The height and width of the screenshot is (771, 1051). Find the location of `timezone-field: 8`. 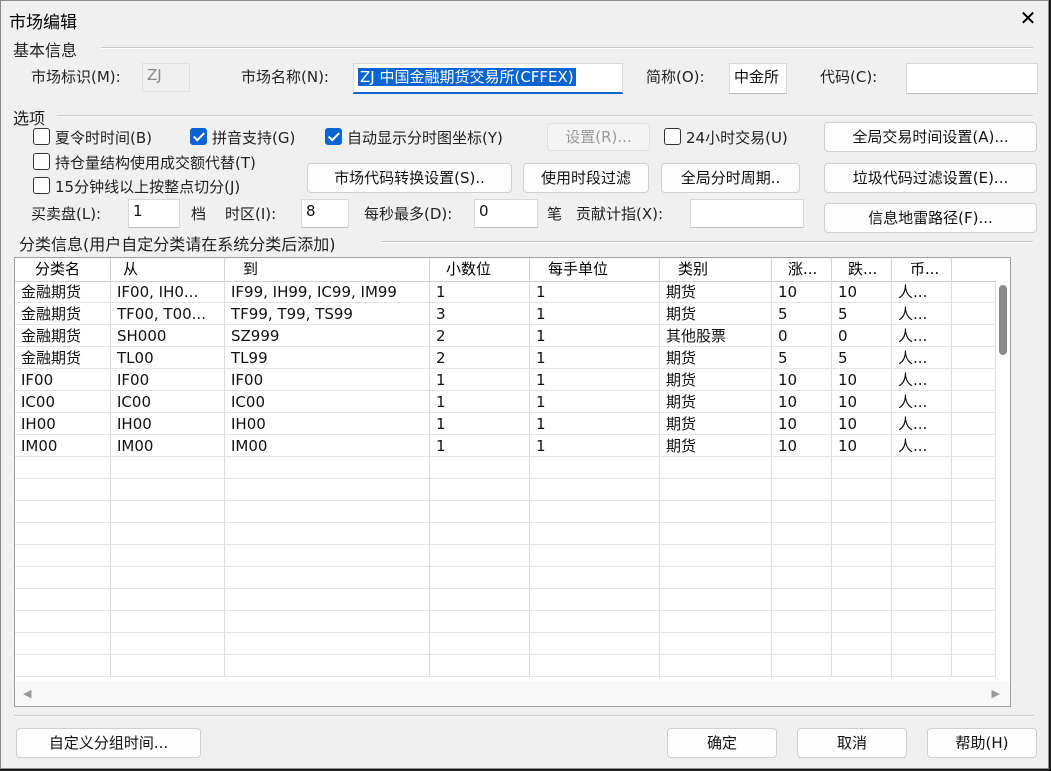

timezone-field: 8 is located at coordinates (325, 213).